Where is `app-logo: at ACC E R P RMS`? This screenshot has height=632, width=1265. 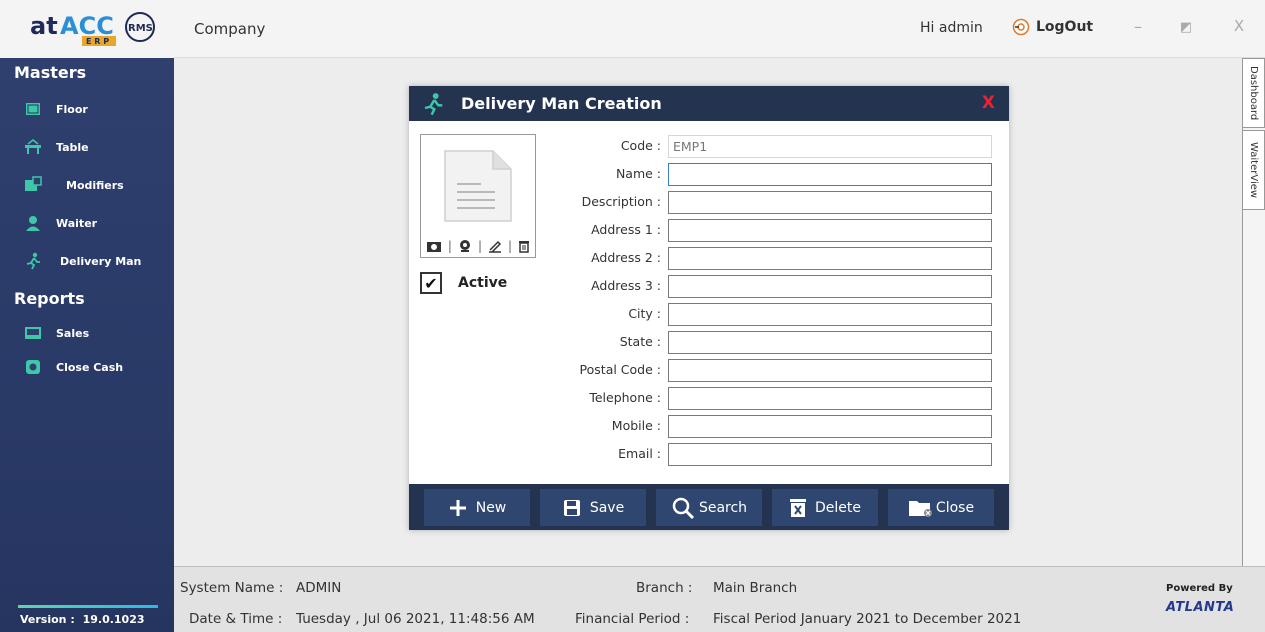
app-logo: at ACC E R P RMS is located at coordinates (87, 29).